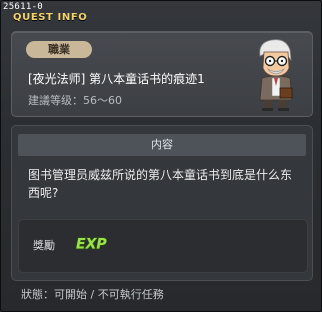 The height and width of the screenshot is (312, 322). I want to click on quest-description: 图书管理员威兹所说的第八本童话书到底是什么东西呢?, so click(160, 184).